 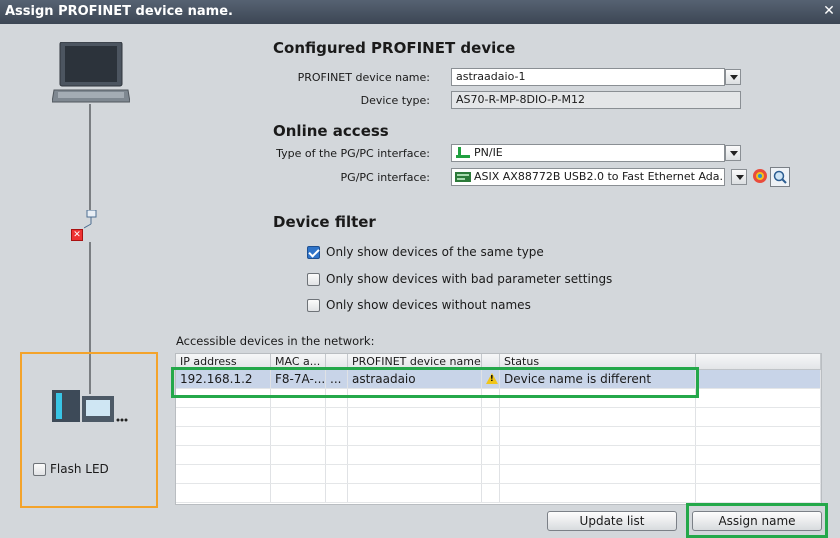 I want to click on flash-led-checkbox: Flash LED, so click(x=71, y=469).